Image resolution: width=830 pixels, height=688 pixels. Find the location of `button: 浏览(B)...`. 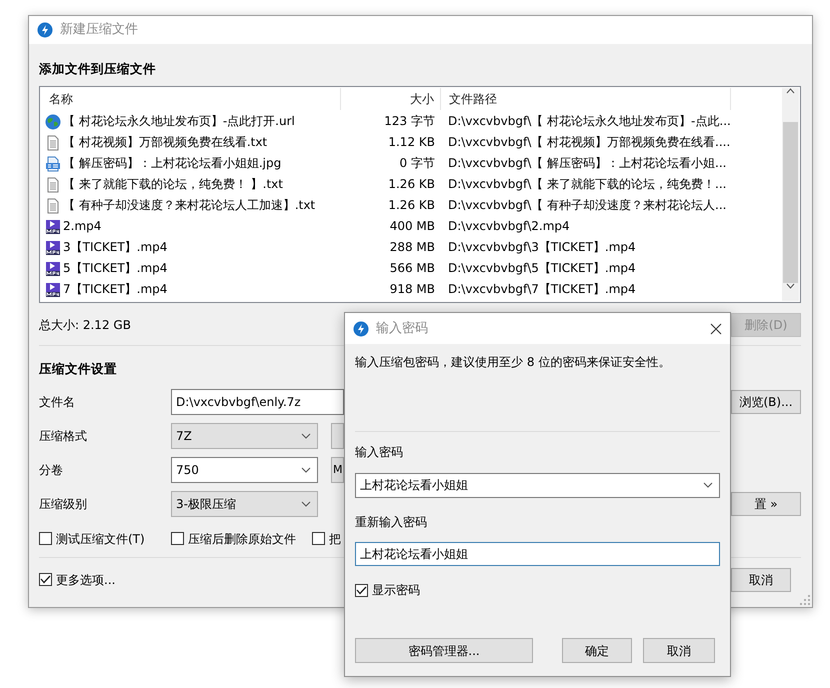

button: 浏览(B)... is located at coordinates (766, 402).